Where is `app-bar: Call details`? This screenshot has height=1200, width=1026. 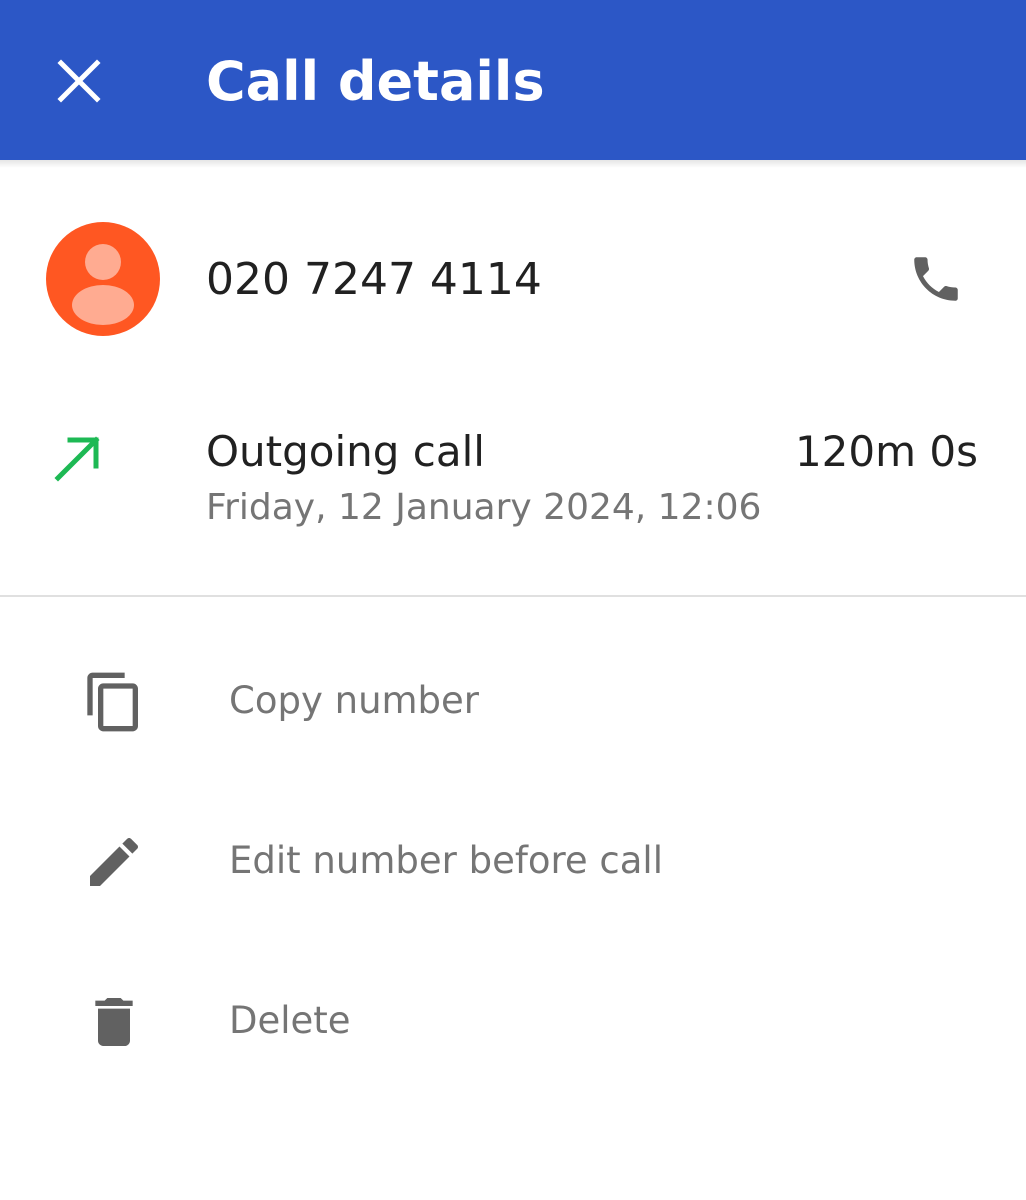
app-bar: Call details is located at coordinates (513, 80).